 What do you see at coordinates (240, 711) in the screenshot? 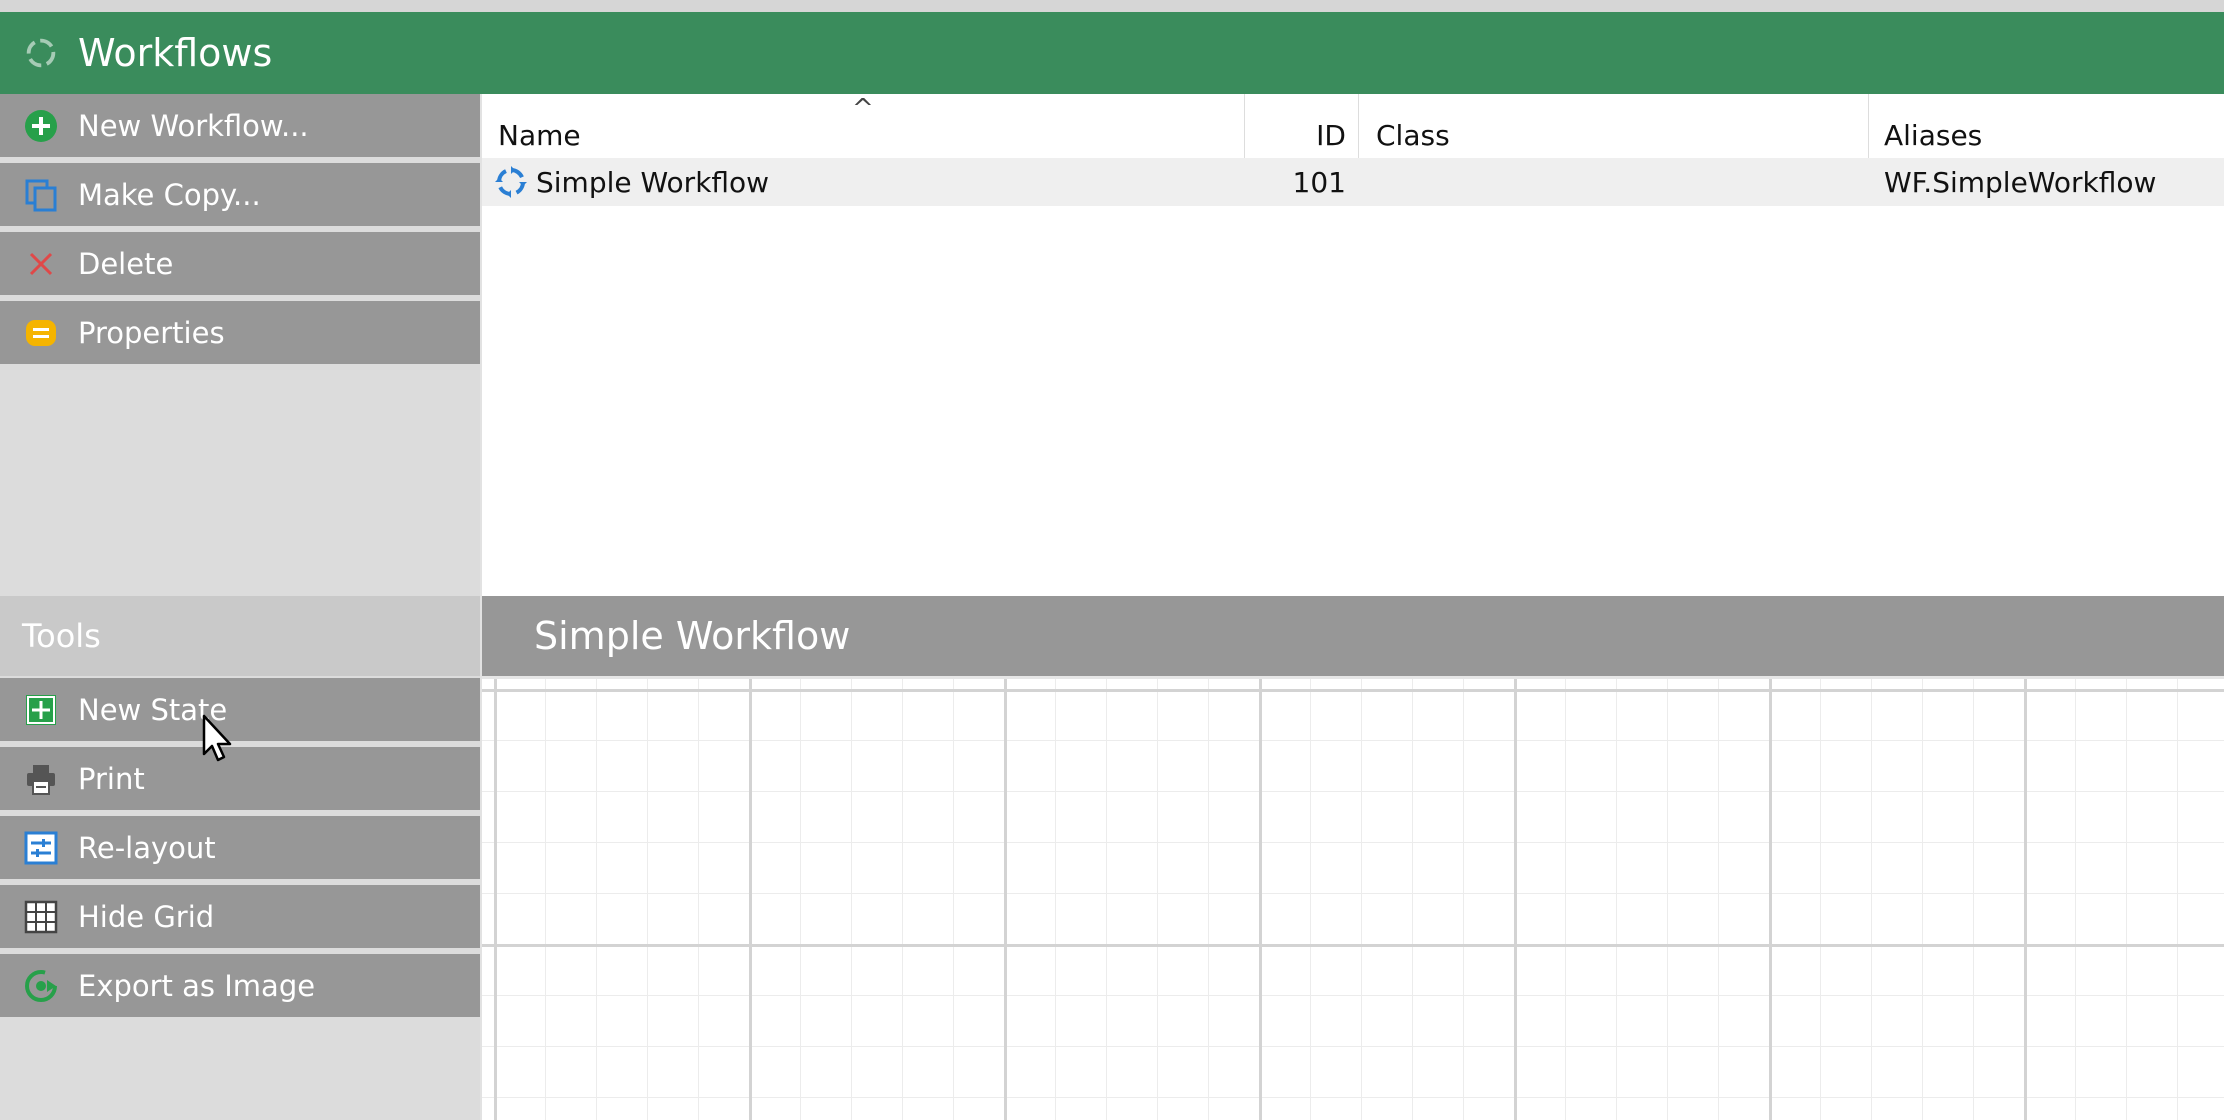
I see `new-state-button: New State` at bounding box center [240, 711].